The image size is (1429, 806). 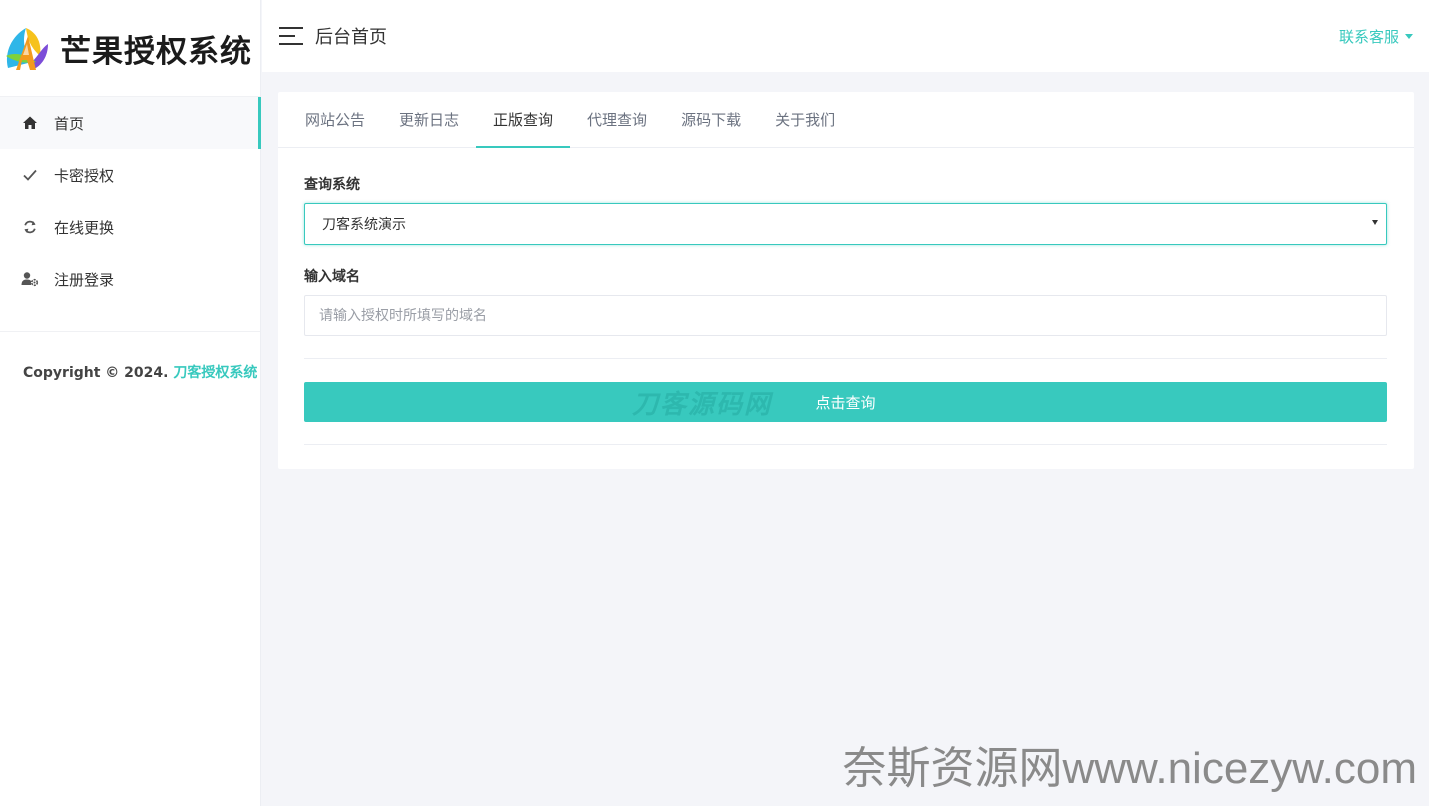 I want to click on brand-title: 芒果授权系统, so click(x=156, y=51).